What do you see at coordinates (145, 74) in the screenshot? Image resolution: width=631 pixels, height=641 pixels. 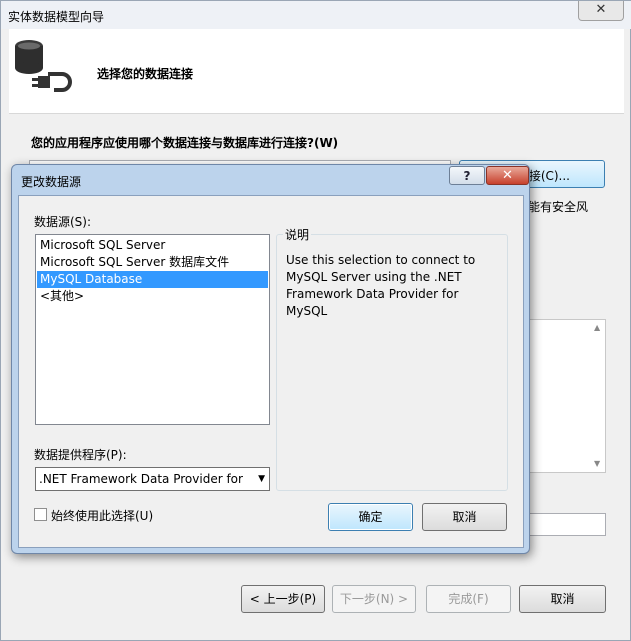 I see `wizard-page-title: 选择您的数据连接` at bounding box center [145, 74].